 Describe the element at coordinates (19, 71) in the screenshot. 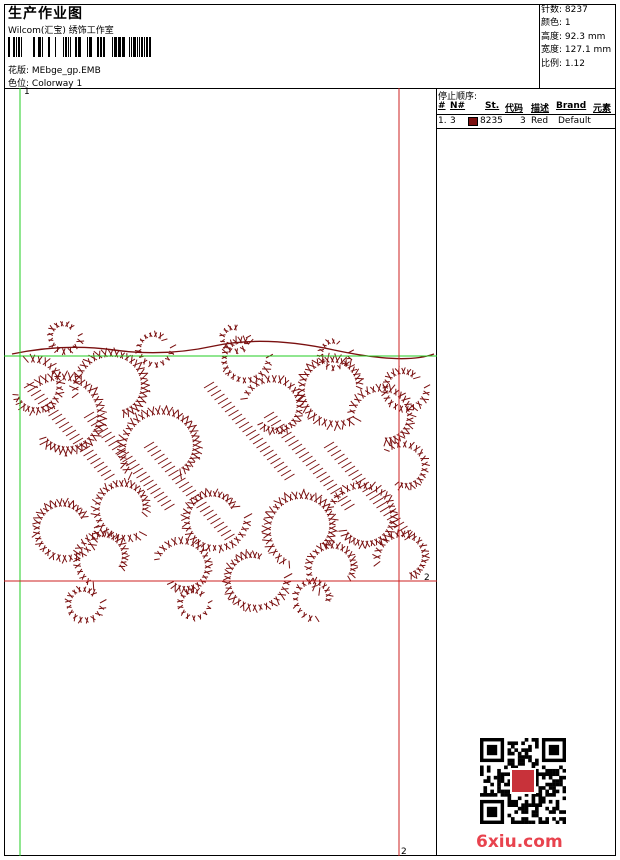

I see `design-label: 花版:` at that location.